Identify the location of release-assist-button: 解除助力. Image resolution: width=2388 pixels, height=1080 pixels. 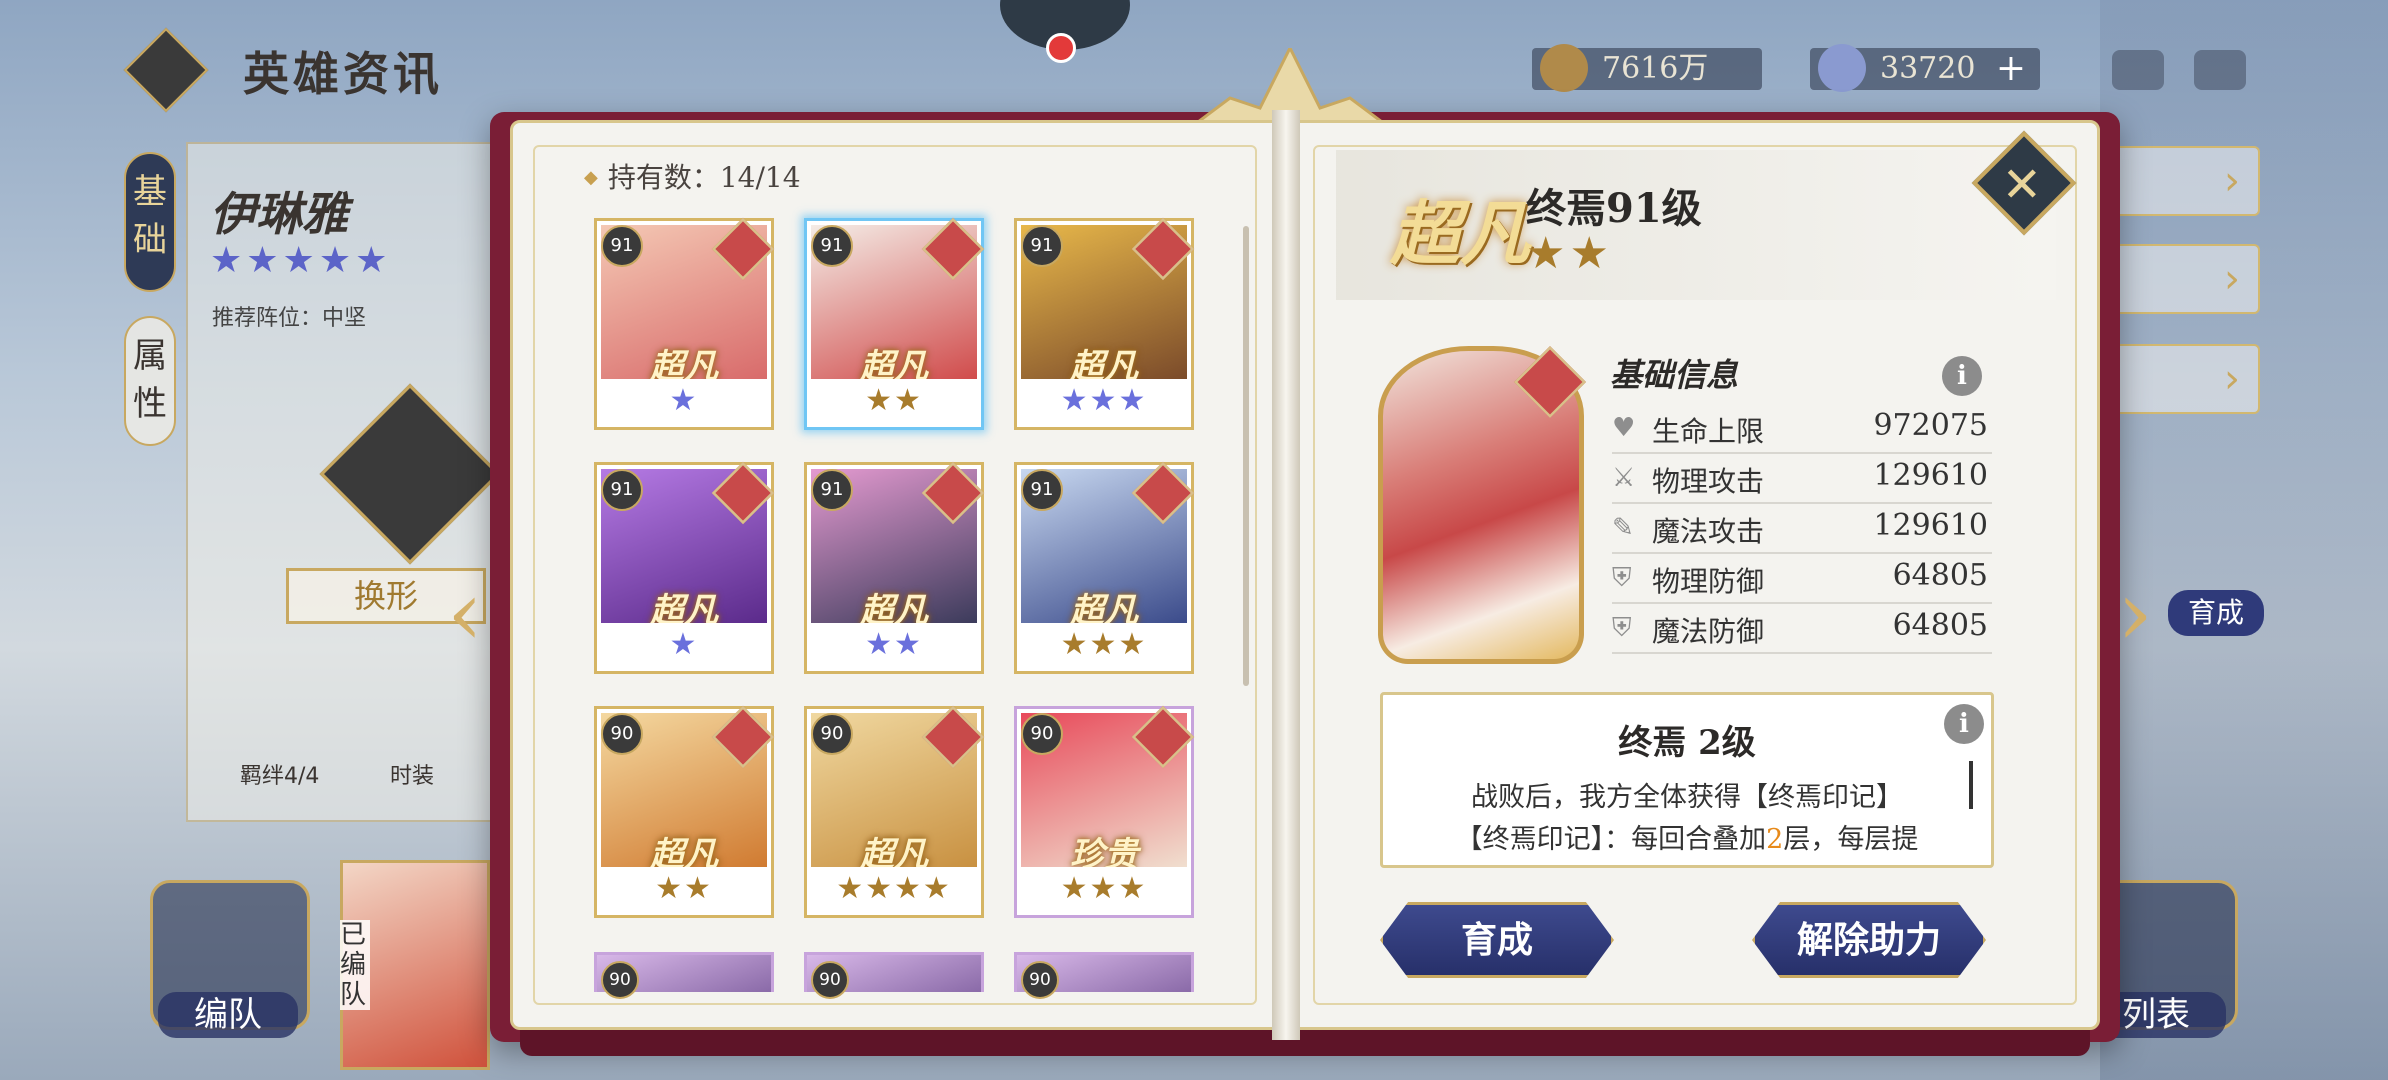
(1869, 940).